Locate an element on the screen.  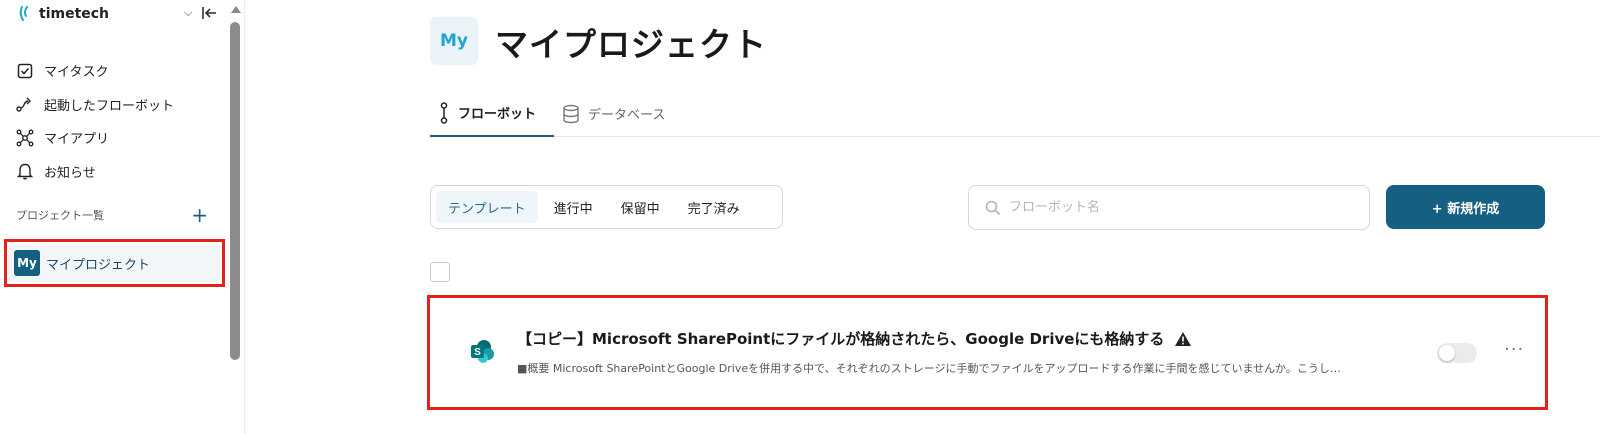
select-all-checkbox is located at coordinates (440, 272).